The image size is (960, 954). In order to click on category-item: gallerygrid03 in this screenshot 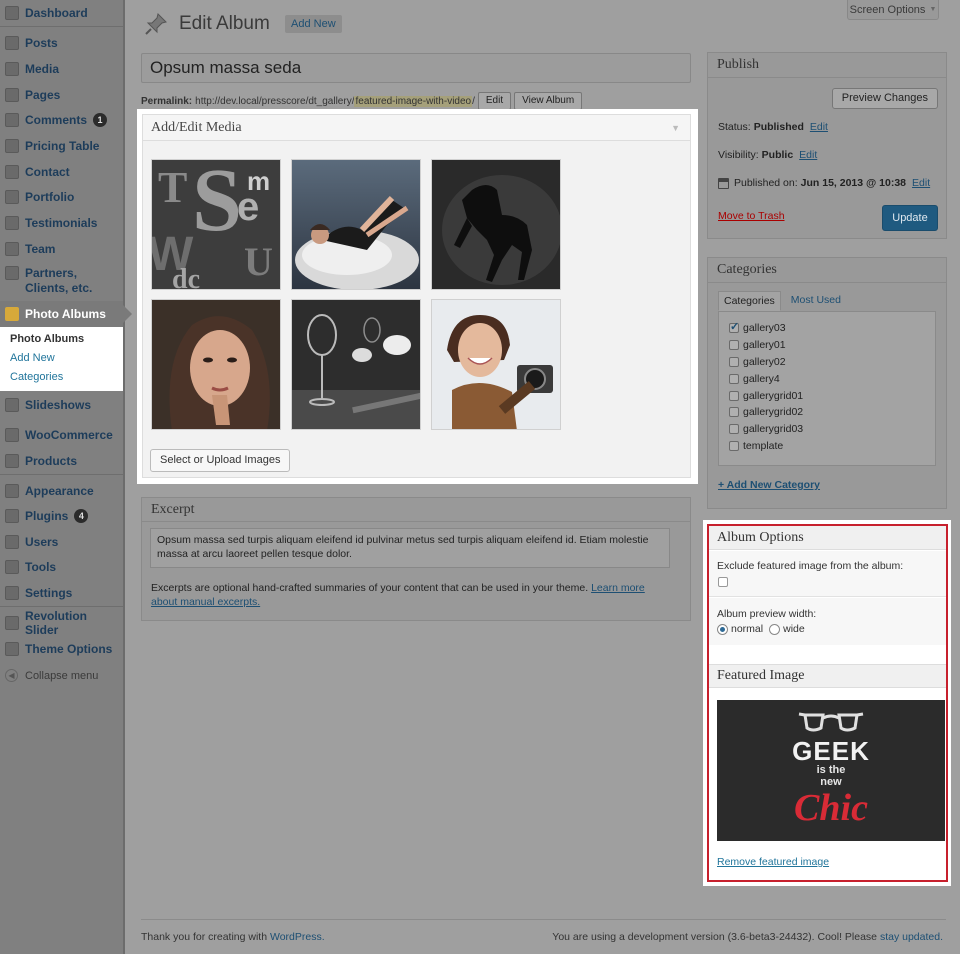, I will do `click(832, 429)`.